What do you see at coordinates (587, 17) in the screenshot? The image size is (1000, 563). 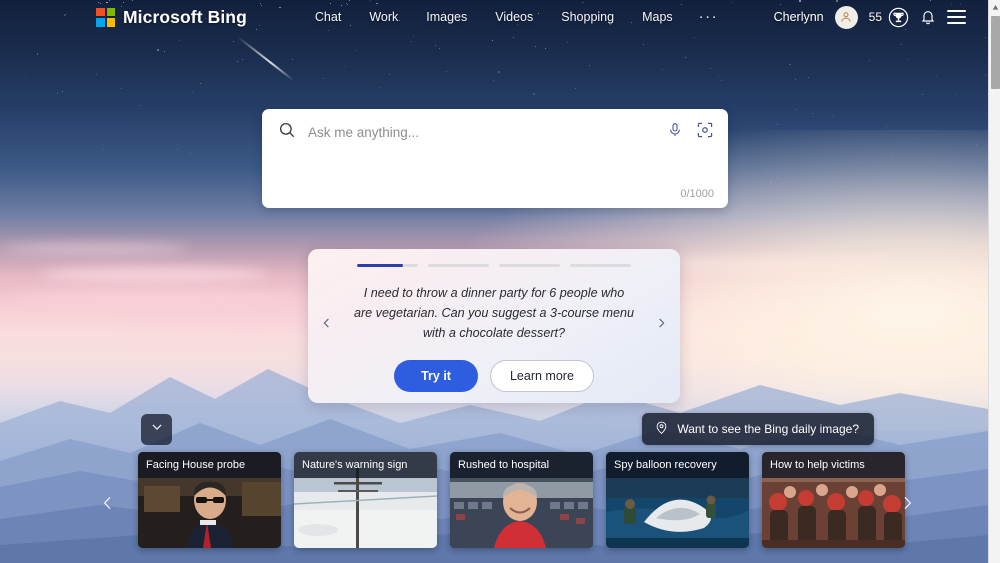 I see `nav-item-shopping: Shopping` at bounding box center [587, 17].